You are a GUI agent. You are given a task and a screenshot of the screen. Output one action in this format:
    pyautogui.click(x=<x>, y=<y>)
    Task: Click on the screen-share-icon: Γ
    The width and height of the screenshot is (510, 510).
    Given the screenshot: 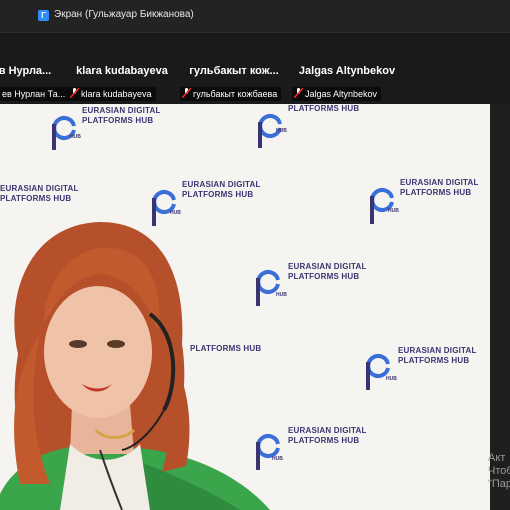 What is the action you would take?
    pyautogui.click(x=43, y=15)
    